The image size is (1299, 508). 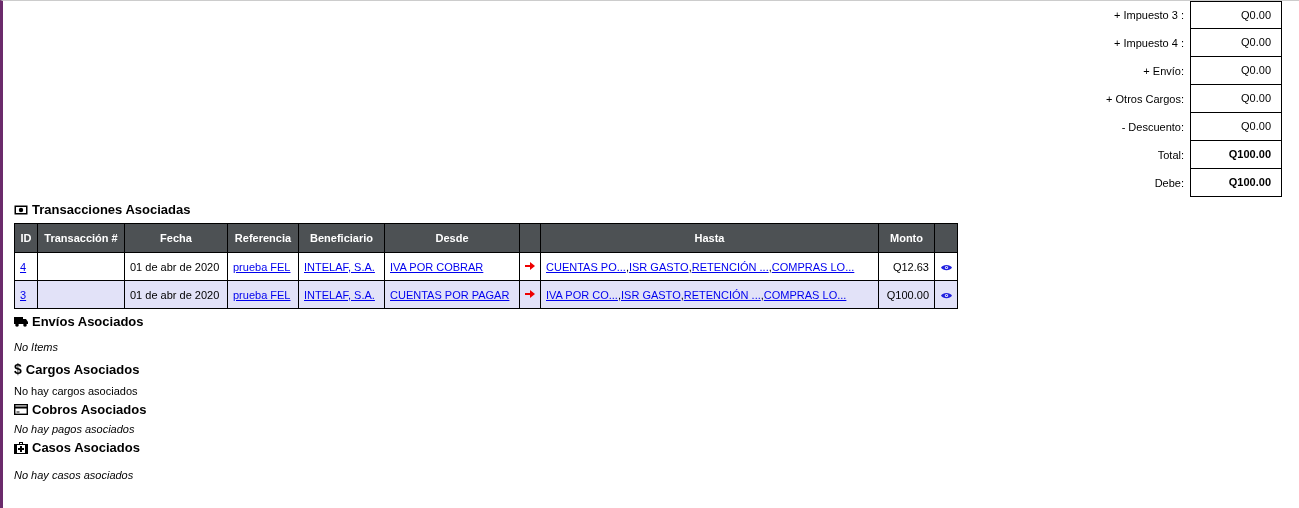 I want to click on money-icon, so click(x=21, y=209).